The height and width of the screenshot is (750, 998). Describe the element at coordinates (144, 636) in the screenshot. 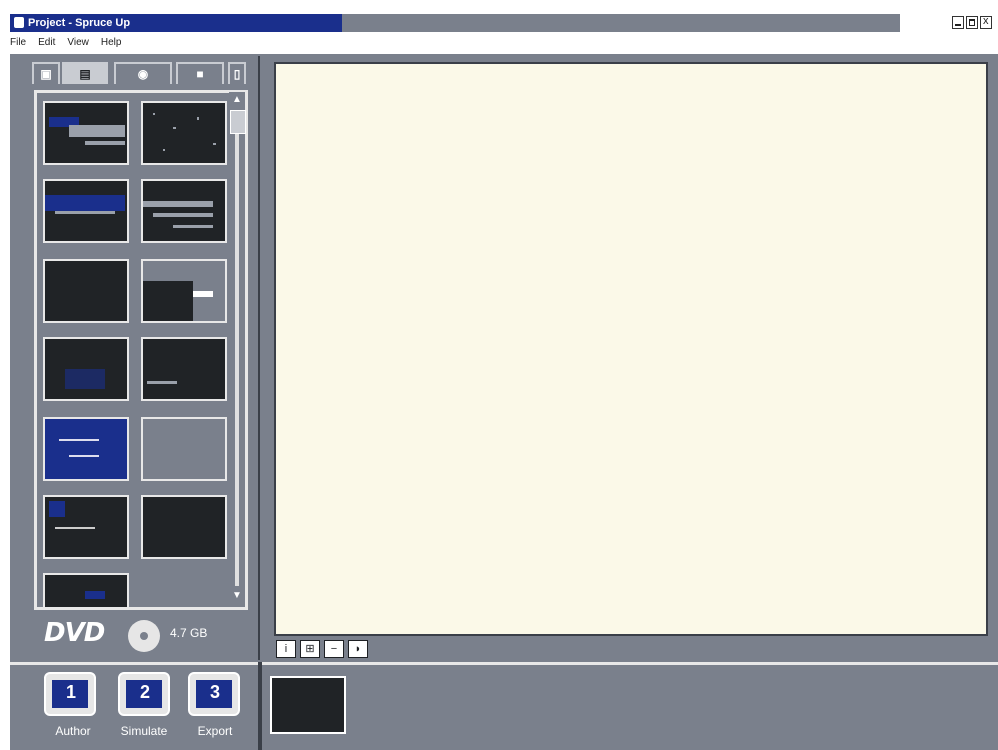

I see `disc-icon` at that location.